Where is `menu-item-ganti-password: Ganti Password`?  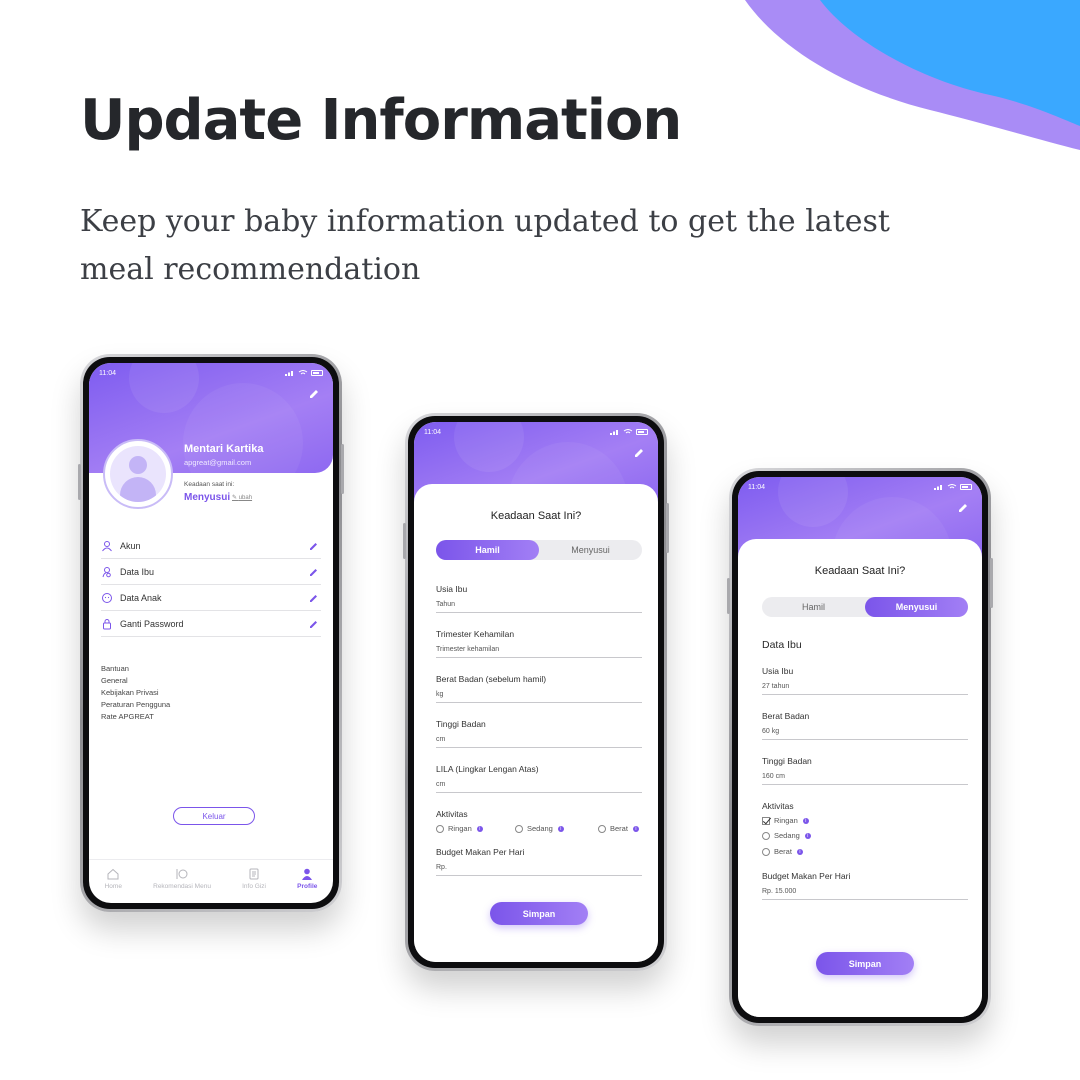
menu-item-ganti-password: Ganti Password is located at coordinates (211, 624).